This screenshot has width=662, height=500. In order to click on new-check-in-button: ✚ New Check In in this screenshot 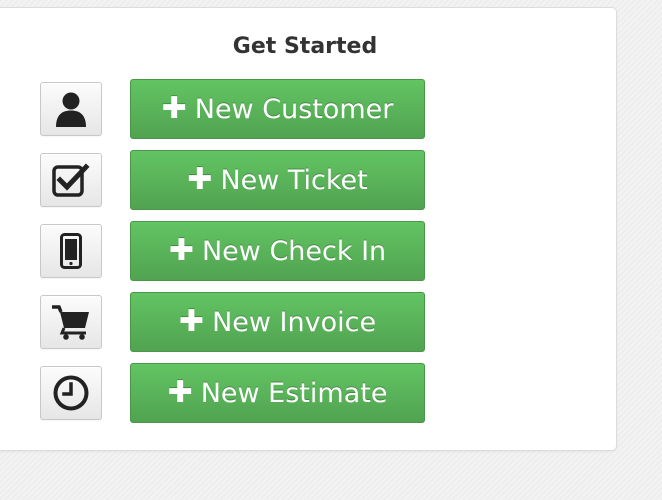, I will do `click(277, 251)`.